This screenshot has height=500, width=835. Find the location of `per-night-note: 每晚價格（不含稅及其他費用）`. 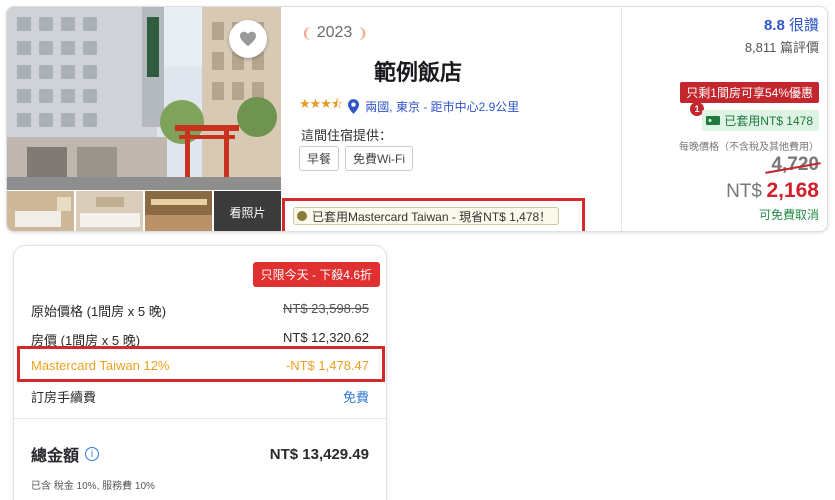

per-night-note: 每晚價格（不含稅及其他費用） is located at coordinates (749, 147).